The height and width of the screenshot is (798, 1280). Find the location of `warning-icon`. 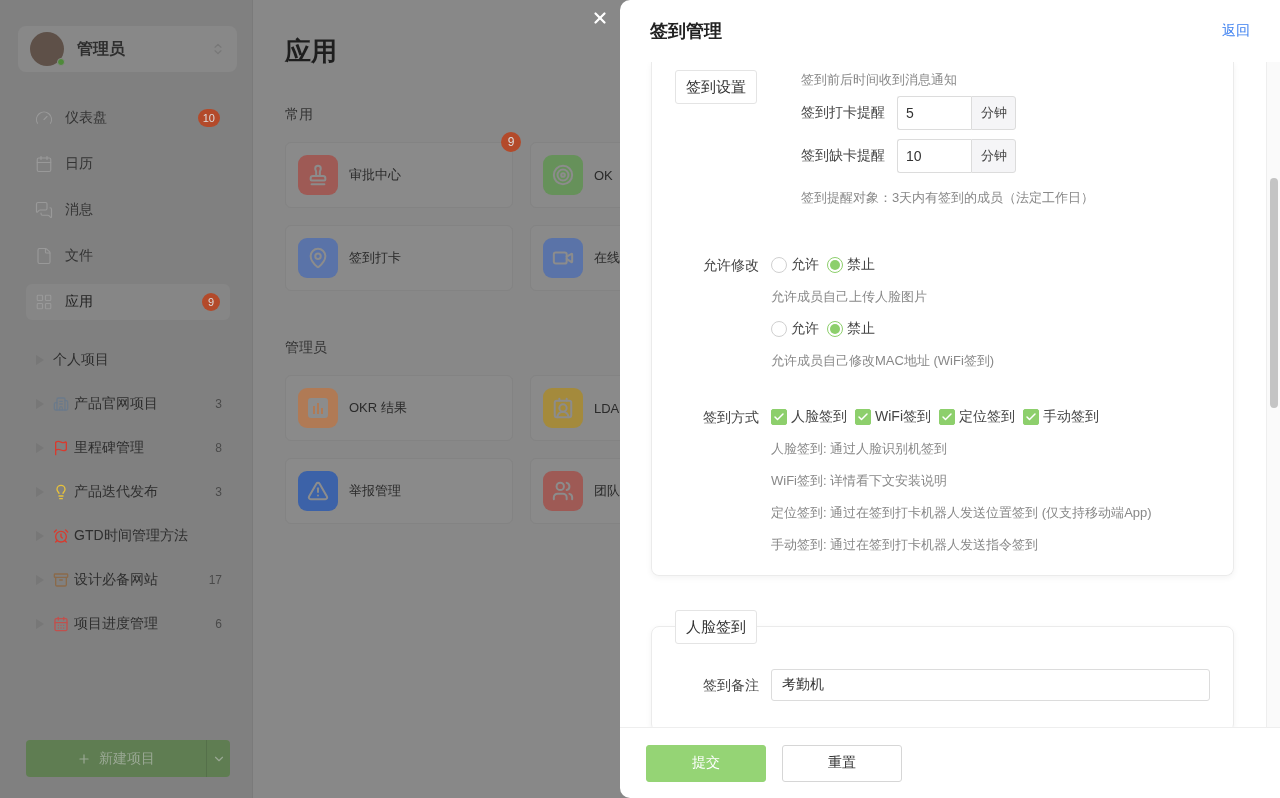

warning-icon is located at coordinates (318, 491).